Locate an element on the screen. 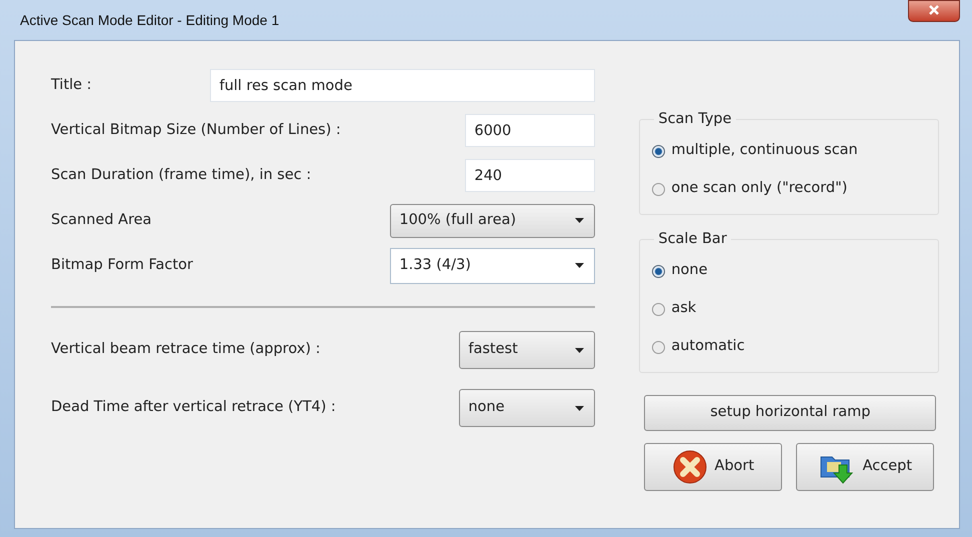  field-label: Dead Time after vertical retrace (YT4) : is located at coordinates (193, 408).